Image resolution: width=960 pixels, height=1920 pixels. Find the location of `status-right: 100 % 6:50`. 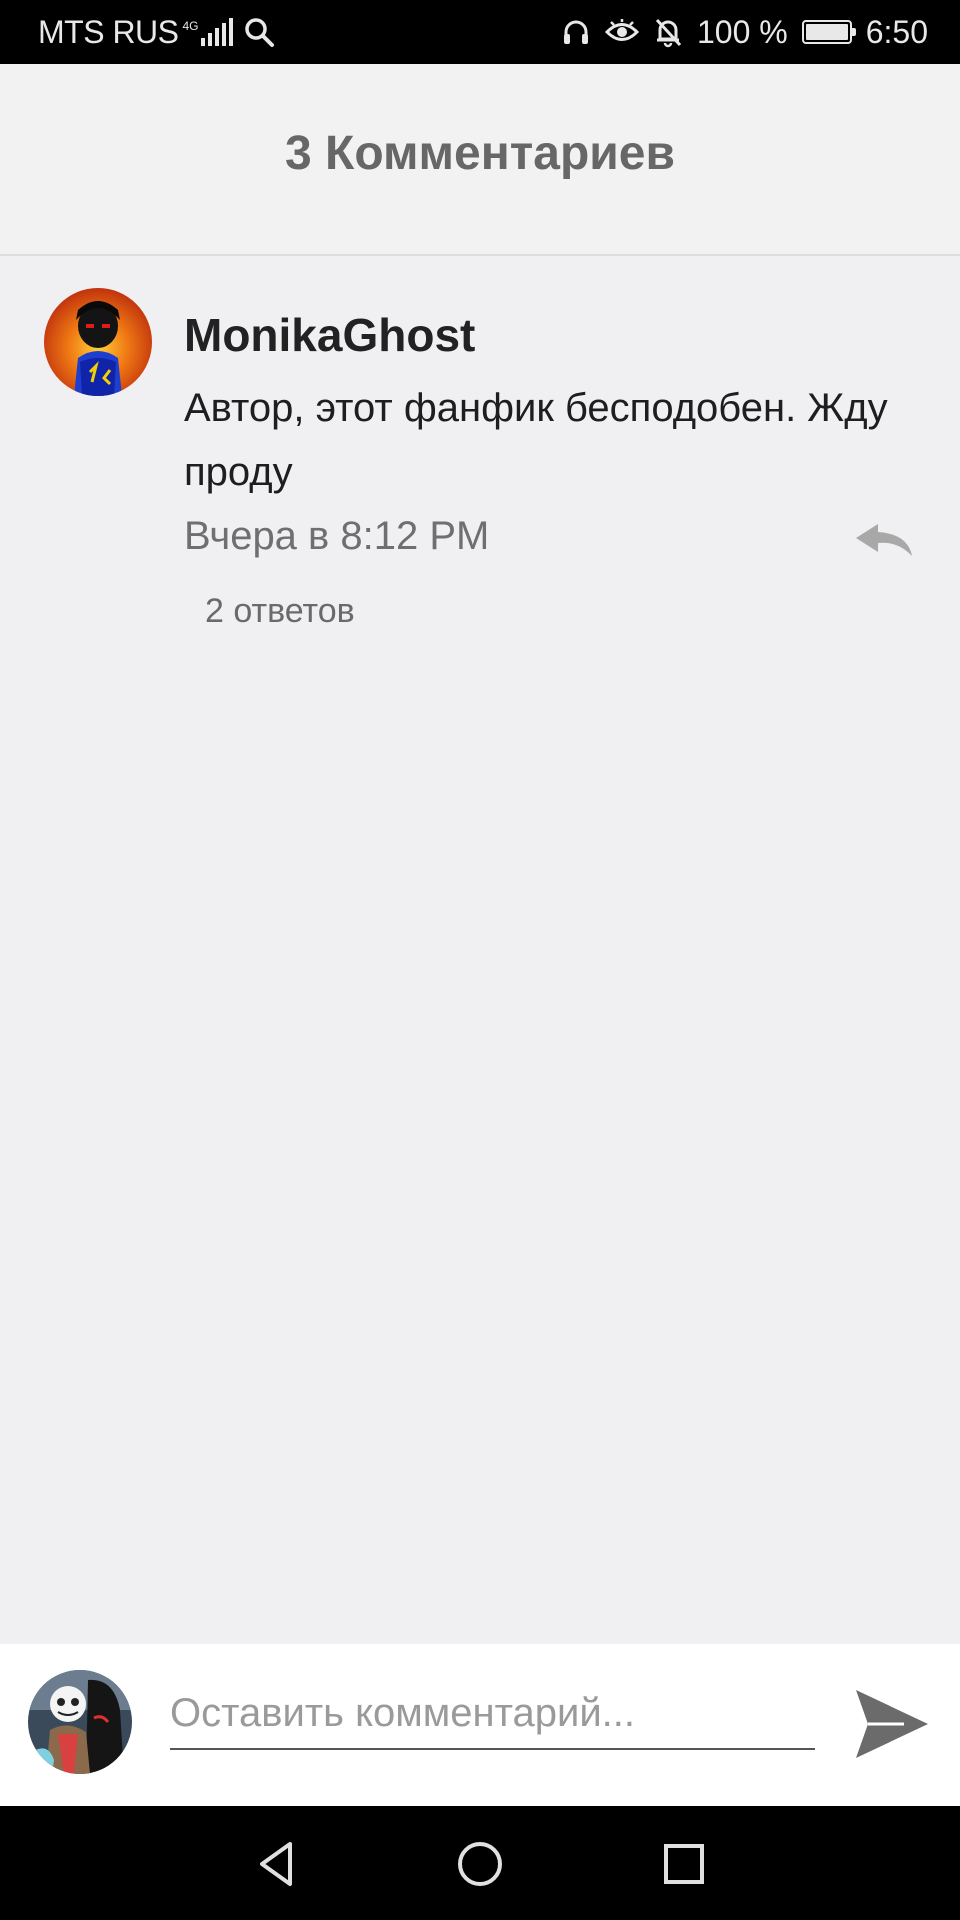

status-right: 100 % 6:50 is located at coordinates (744, 32).